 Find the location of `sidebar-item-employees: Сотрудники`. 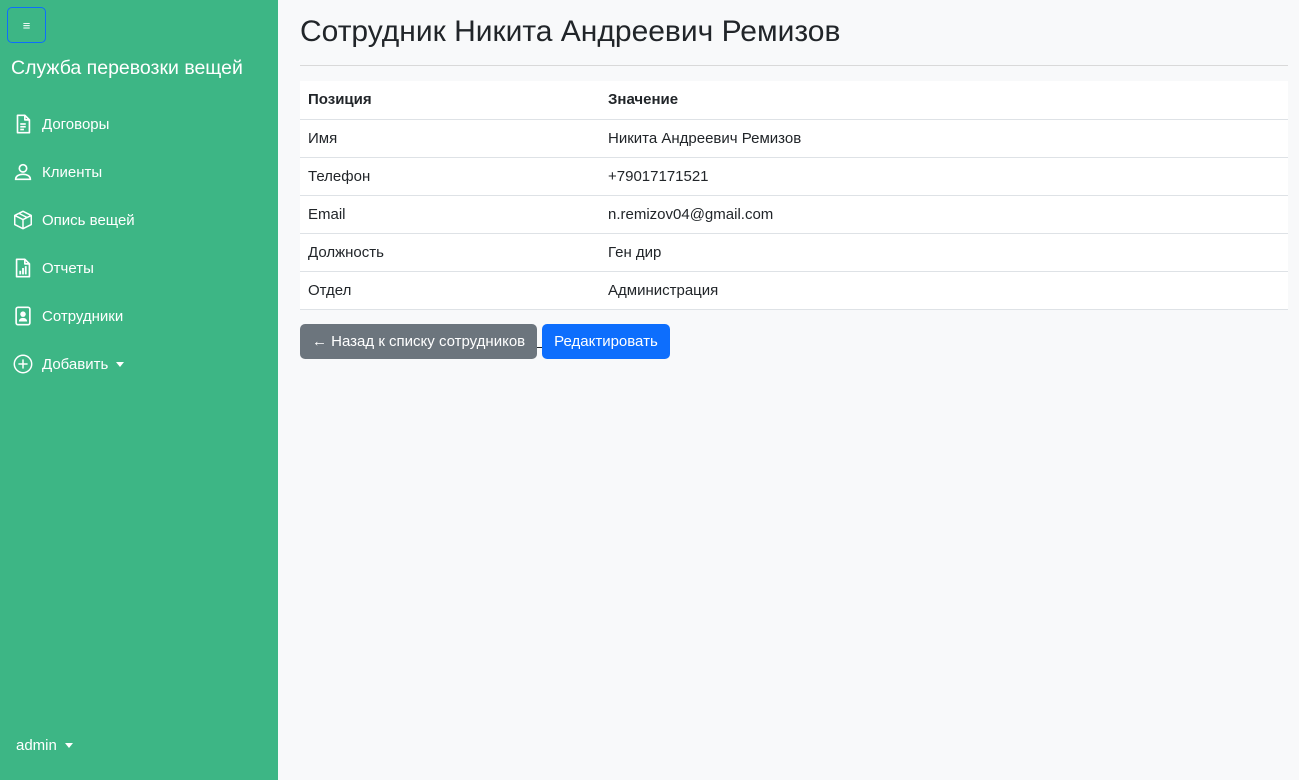

sidebar-item-employees: Сотрудники is located at coordinates (67, 316).